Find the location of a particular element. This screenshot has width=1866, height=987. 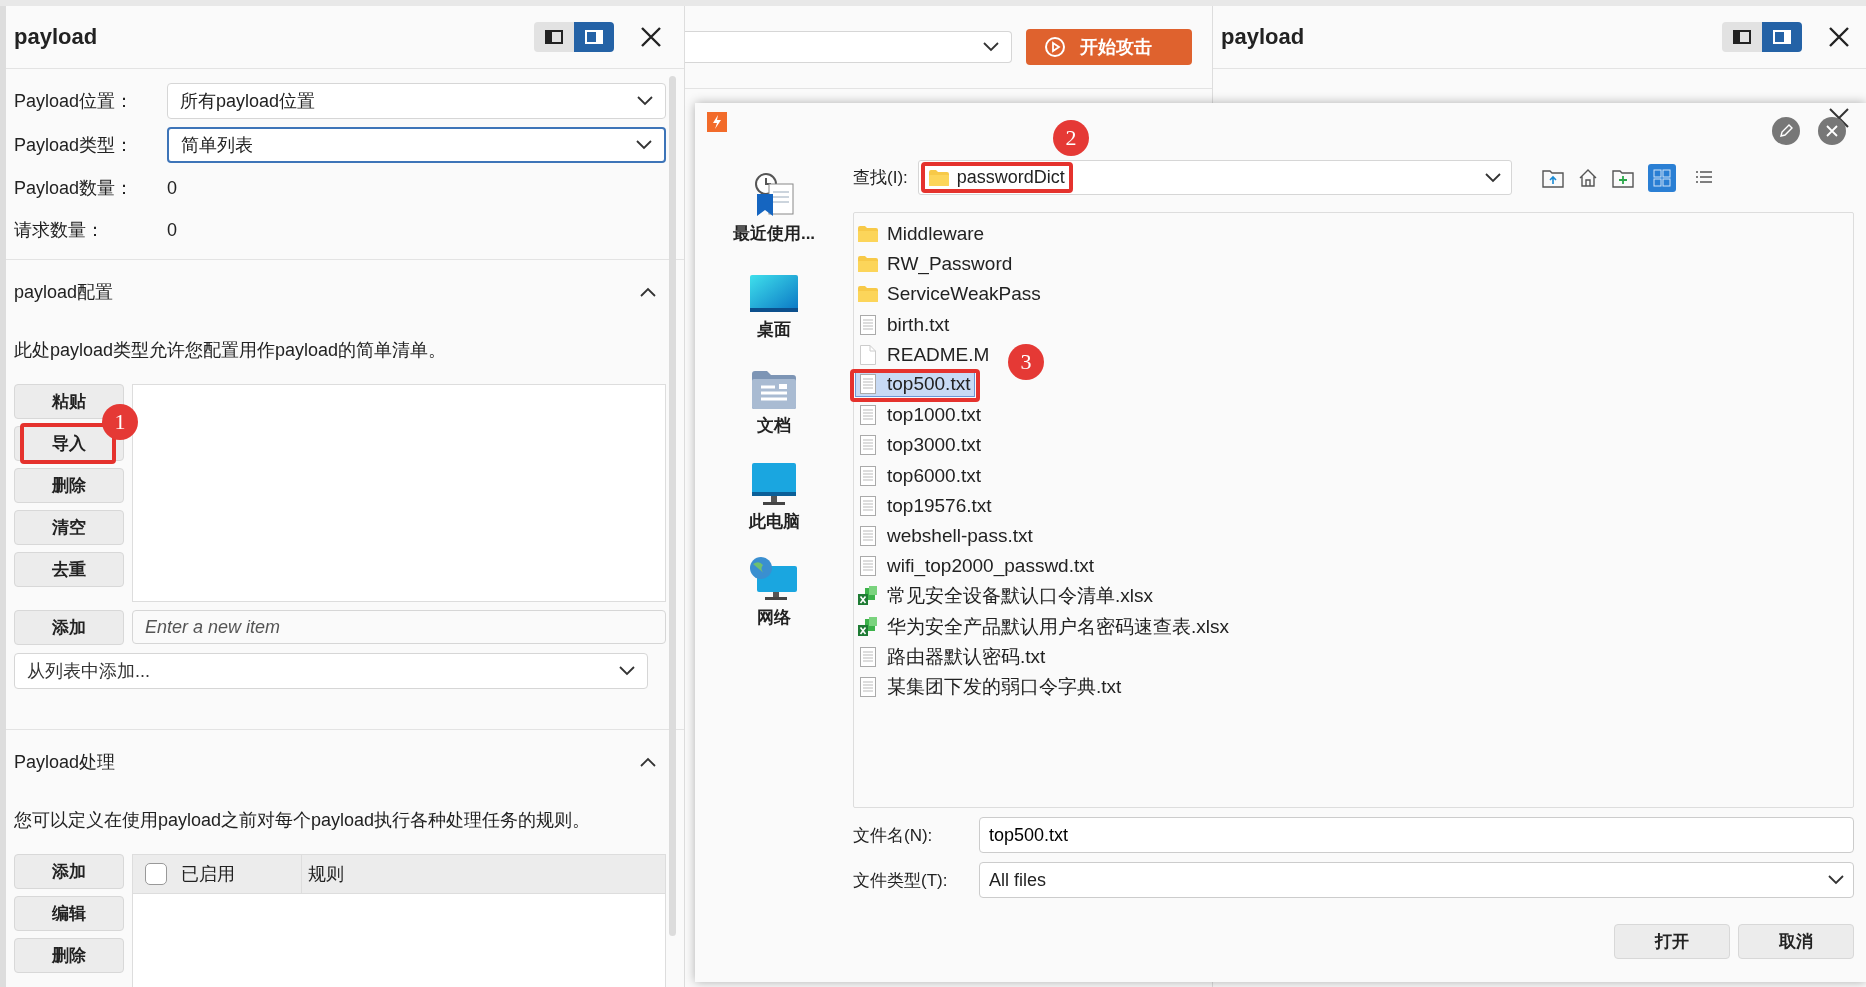

place-shortcut: 此电脑 is located at coordinates (774, 493).